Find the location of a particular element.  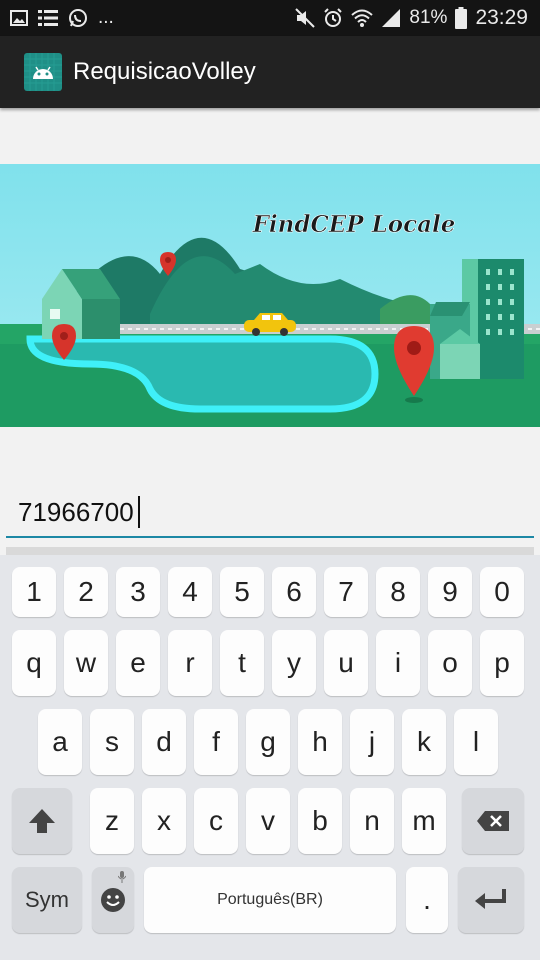

space-key: Português(BR) is located at coordinates (270, 900).